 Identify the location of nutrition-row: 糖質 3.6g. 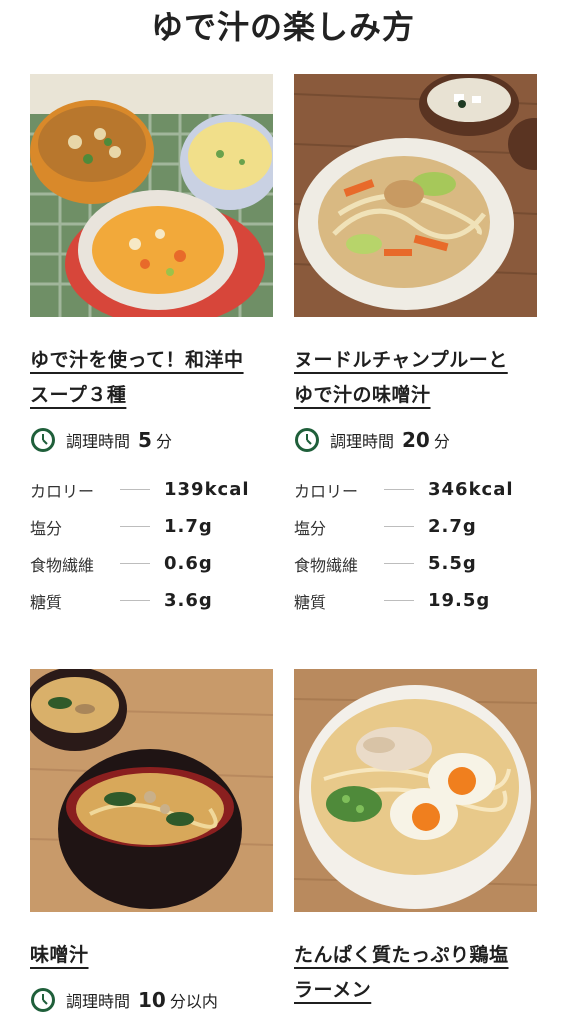
(151, 600).